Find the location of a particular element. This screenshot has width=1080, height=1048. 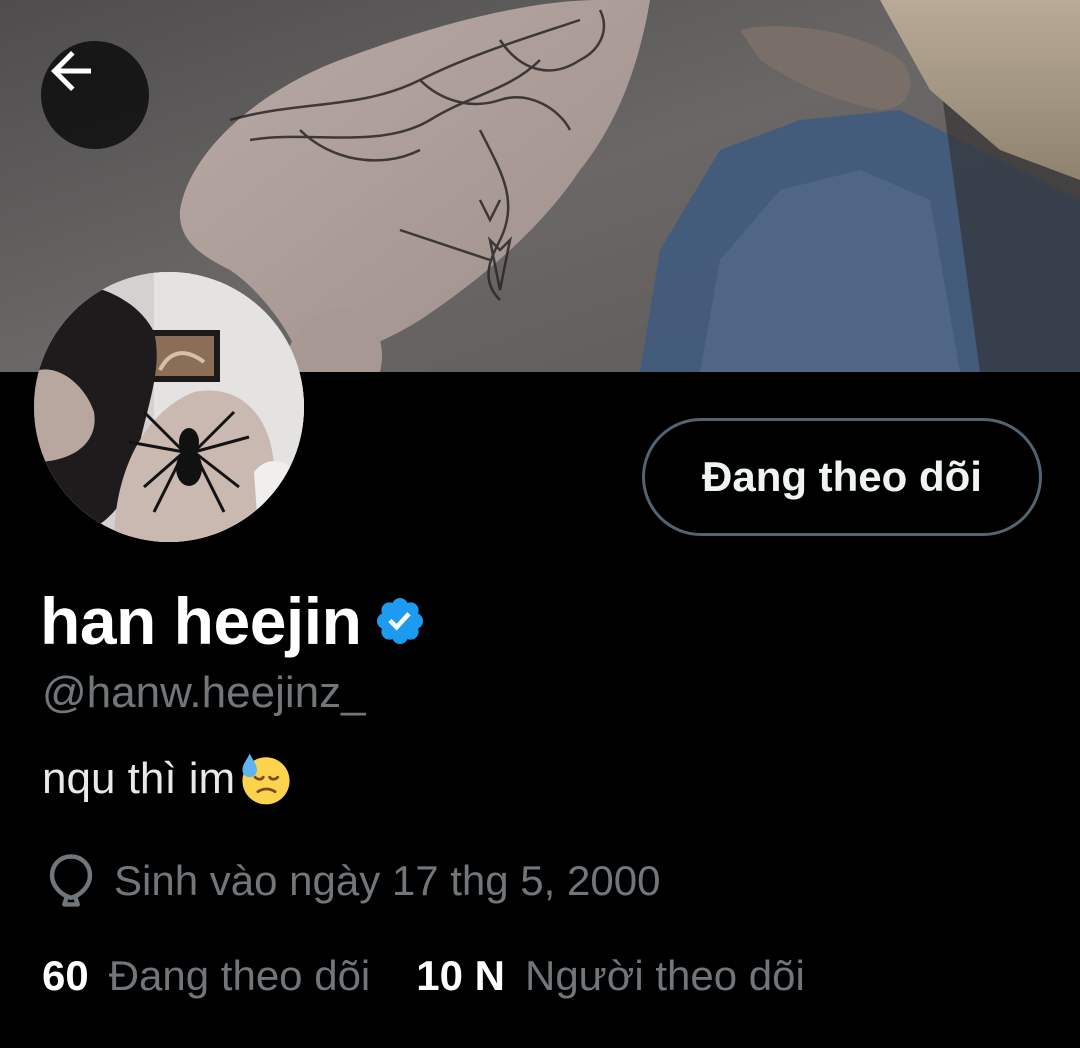

following-button-label: Đang theo dõi is located at coordinates (842, 476).